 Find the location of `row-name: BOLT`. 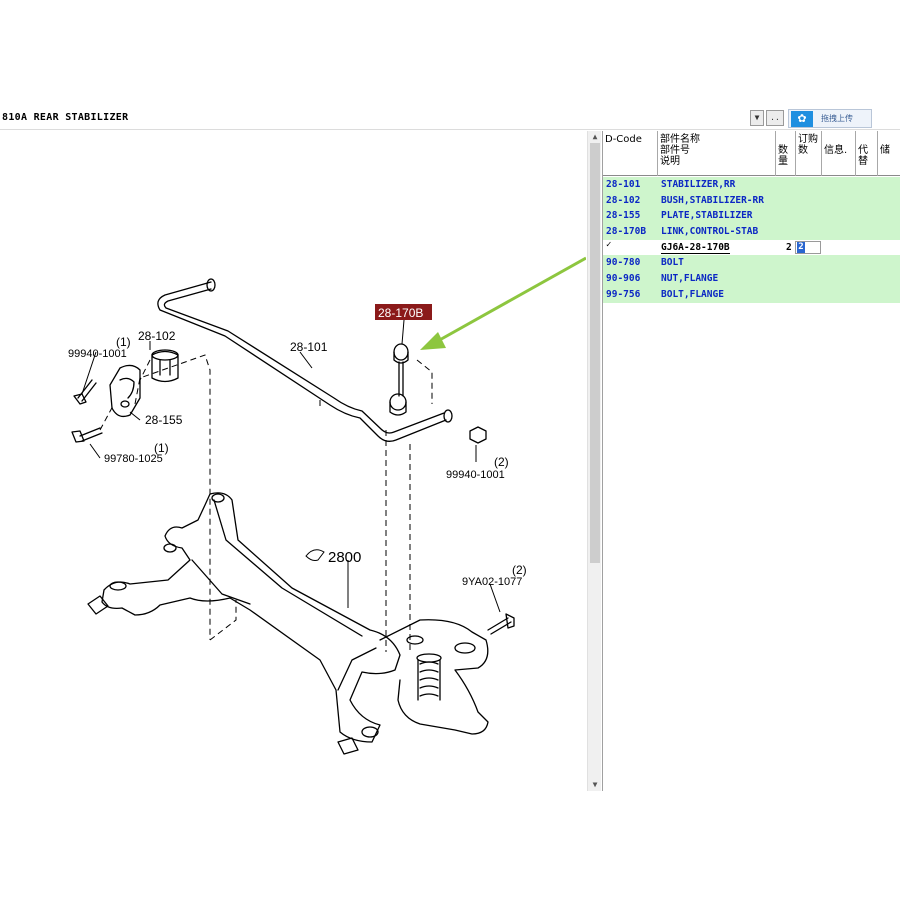

row-name: BOLT is located at coordinates (672, 263).